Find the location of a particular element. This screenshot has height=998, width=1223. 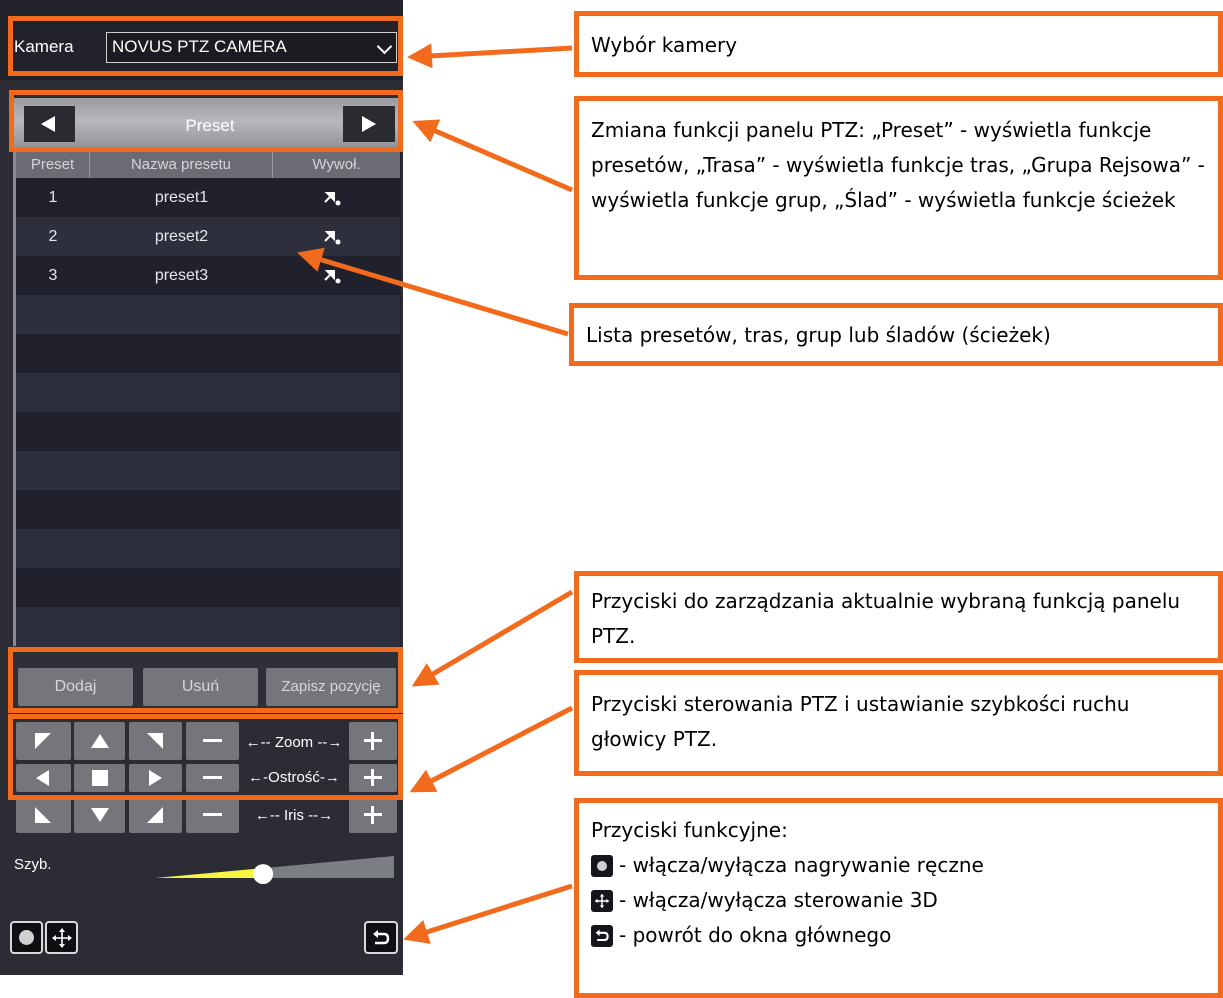

speed-slider is located at coordinates (275, 866).